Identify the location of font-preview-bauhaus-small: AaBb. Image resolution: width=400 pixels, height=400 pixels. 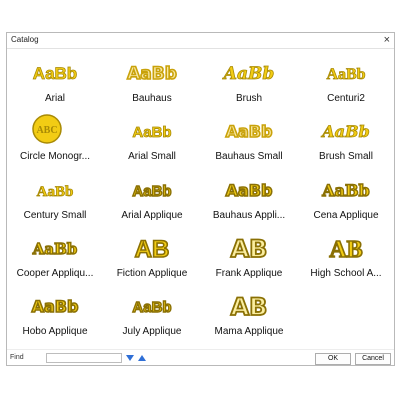
(249, 131).